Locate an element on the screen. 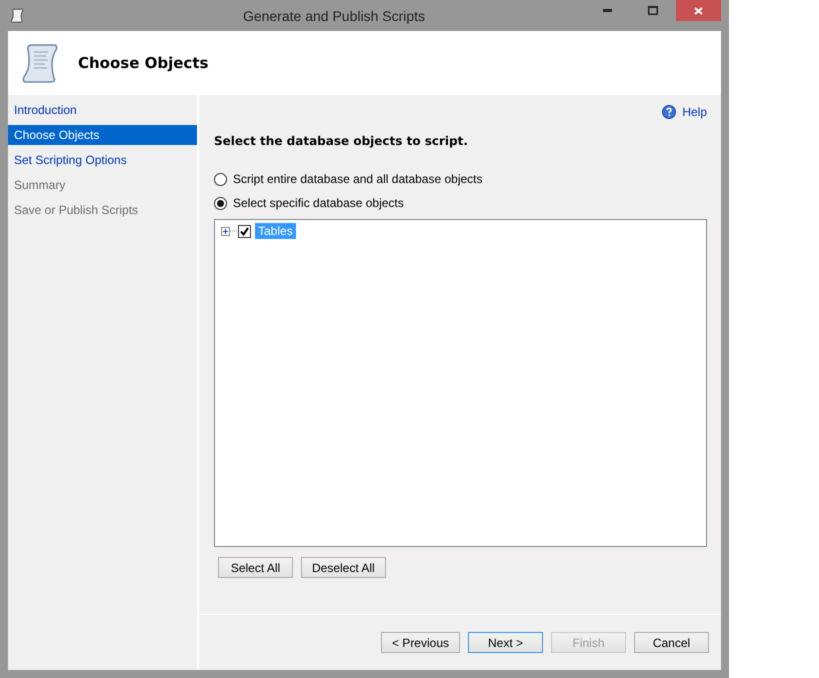 The image size is (819, 678). wizard-button: < Previous is located at coordinates (420, 642).